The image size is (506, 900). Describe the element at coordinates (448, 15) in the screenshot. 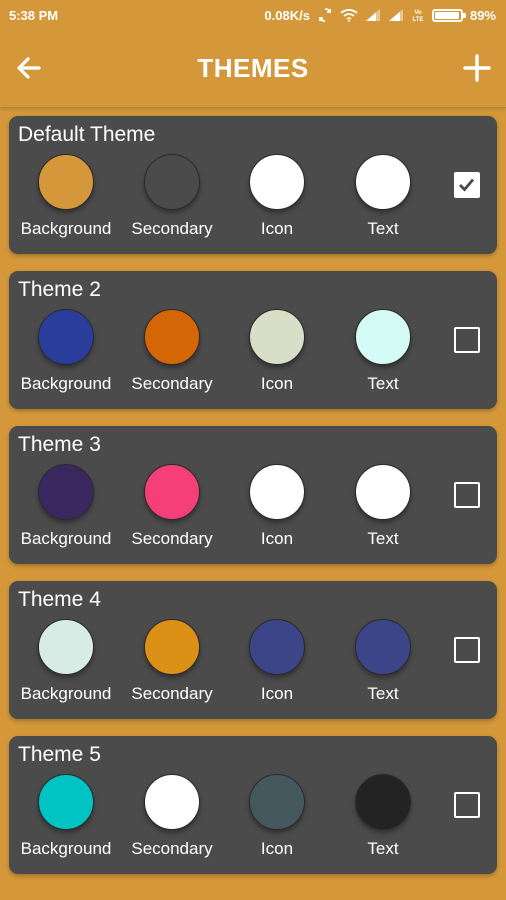

I see `battery-icon` at that location.